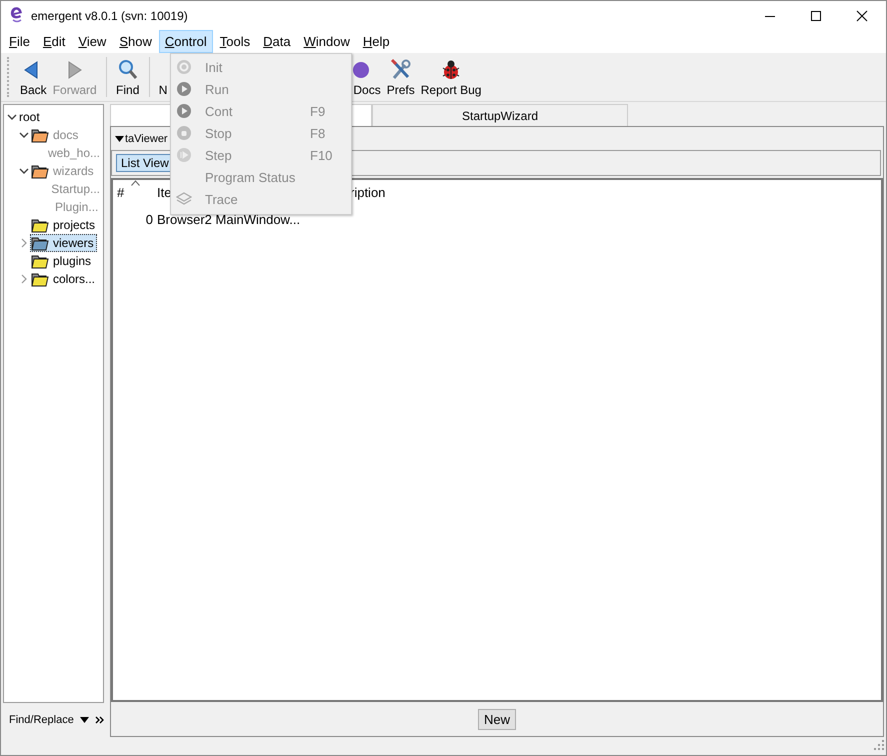 This screenshot has width=887, height=756. Describe the element at coordinates (376, 41) in the screenshot. I see `menu-item: Help` at that location.